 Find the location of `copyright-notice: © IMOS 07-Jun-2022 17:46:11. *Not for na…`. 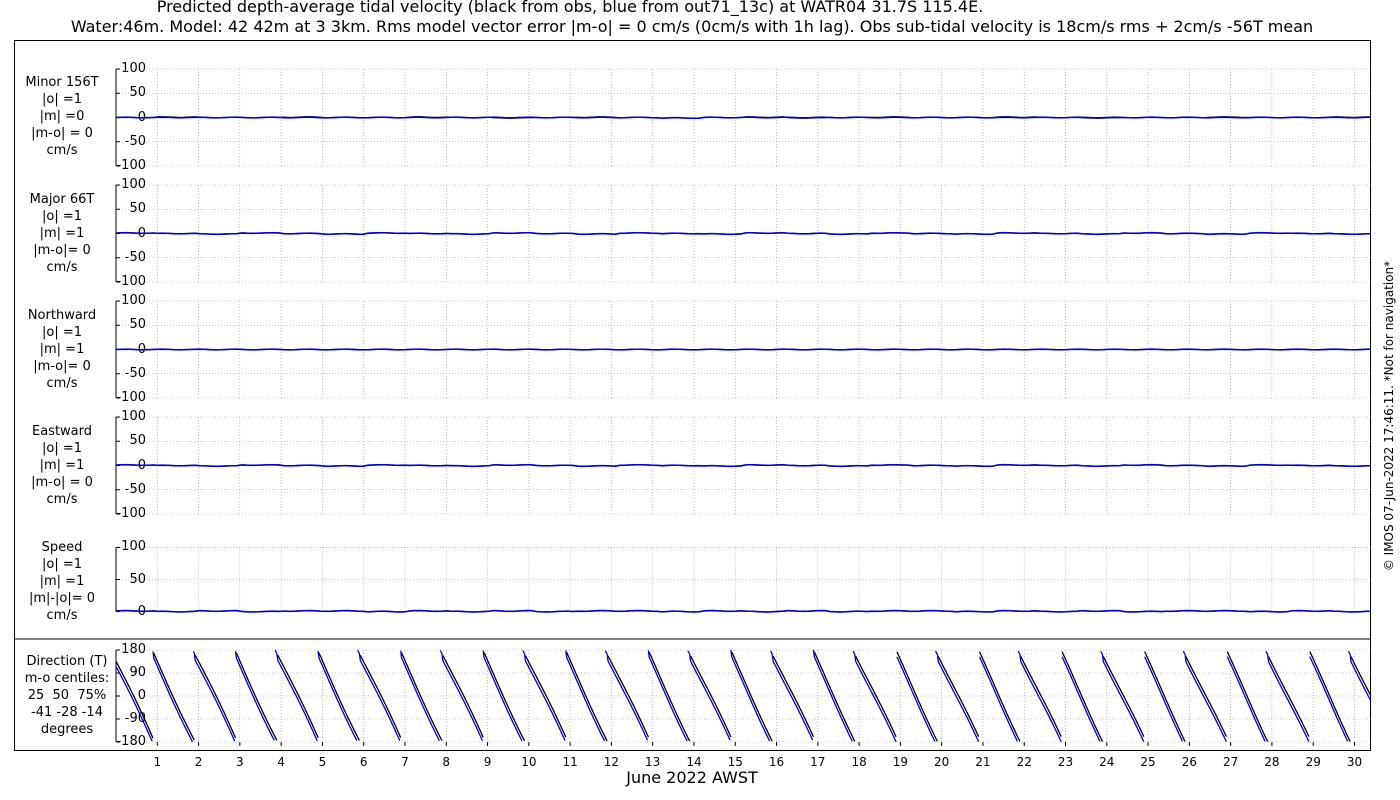

copyright-notice: © IMOS 07-Jun-2022 17:46:11. *Not for na… is located at coordinates (1389, 416).